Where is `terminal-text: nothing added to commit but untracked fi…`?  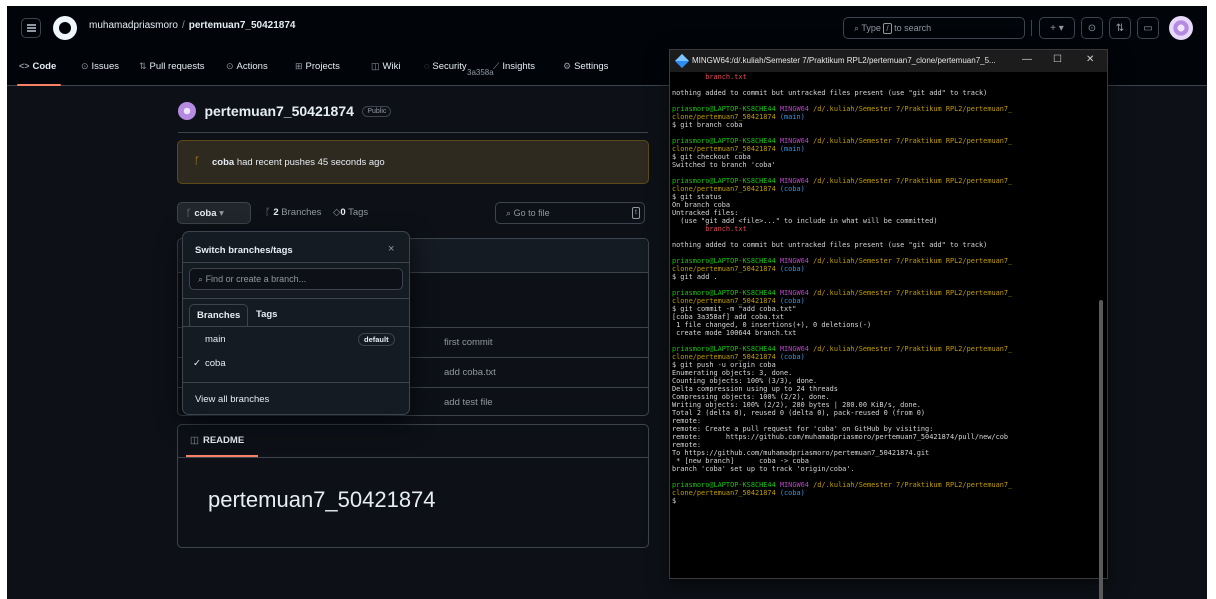
terminal-text: nothing added to commit but untracked fi… is located at coordinates (830, 93).